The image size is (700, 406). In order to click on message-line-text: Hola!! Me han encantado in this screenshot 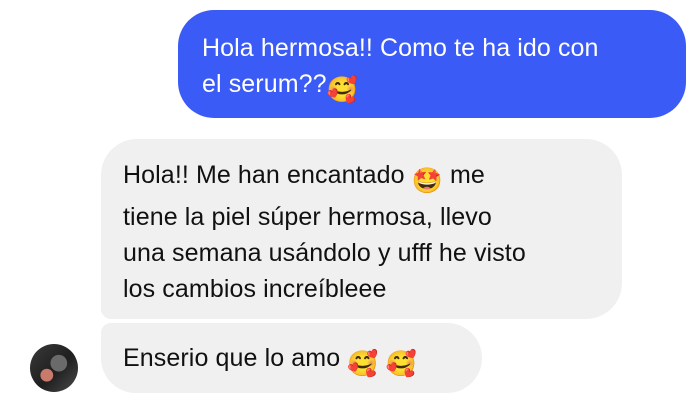, I will do `click(264, 175)`.